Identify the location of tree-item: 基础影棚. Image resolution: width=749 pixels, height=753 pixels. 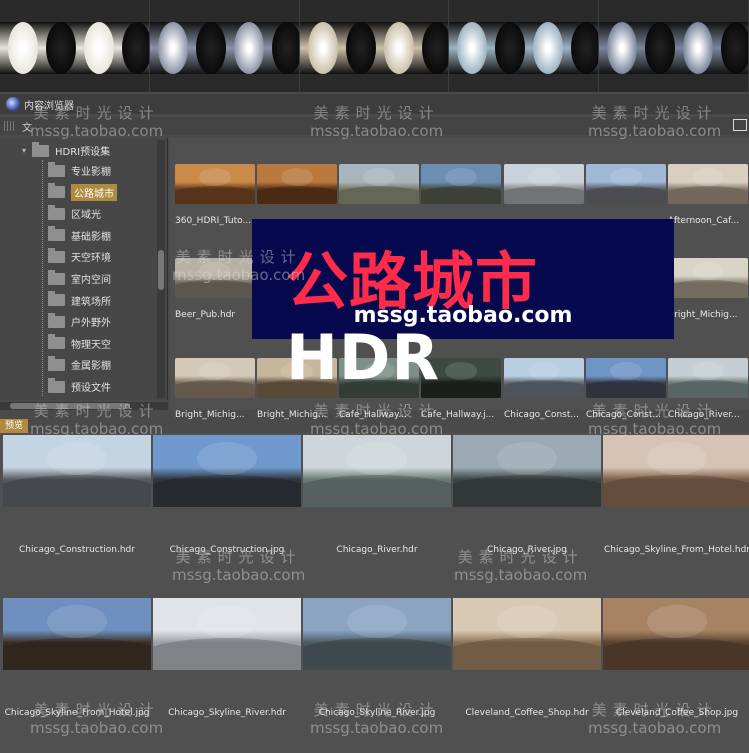
(79, 235).